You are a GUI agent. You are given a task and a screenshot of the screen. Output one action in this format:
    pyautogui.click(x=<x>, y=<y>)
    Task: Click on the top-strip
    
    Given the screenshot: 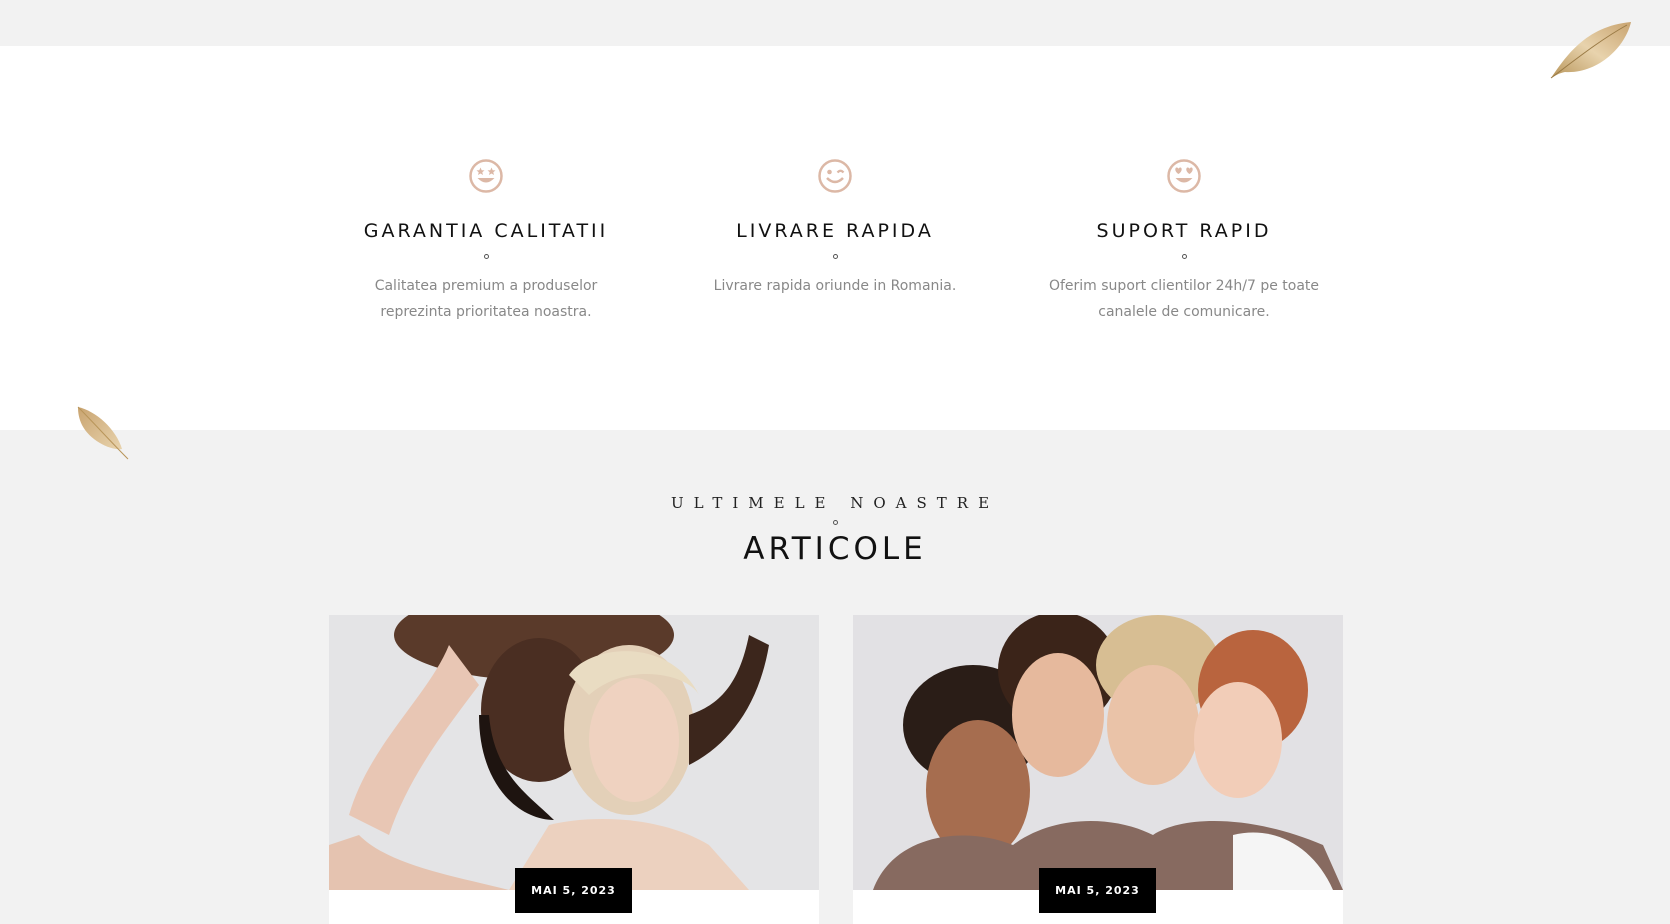 What is the action you would take?
    pyautogui.click(x=835, y=23)
    